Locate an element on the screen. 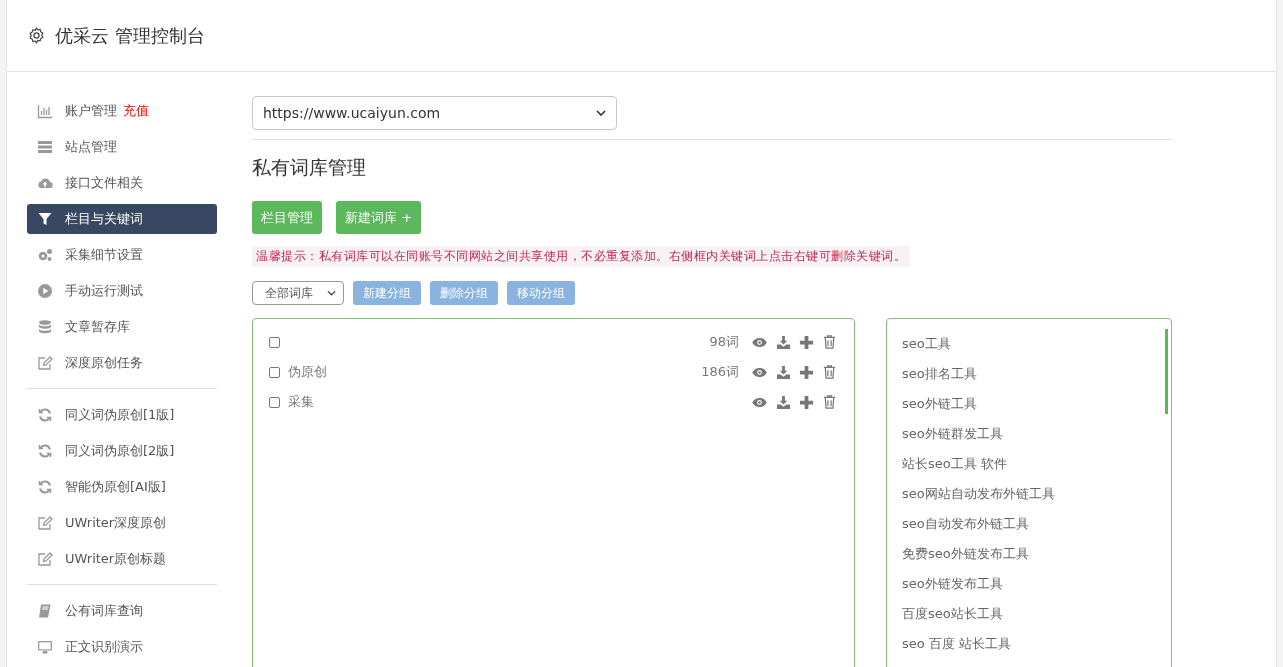 Image resolution: width=1283 pixels, height=667 pixels. keyword-item: seo外链群发工具 is located at coordinates (1036, 434).